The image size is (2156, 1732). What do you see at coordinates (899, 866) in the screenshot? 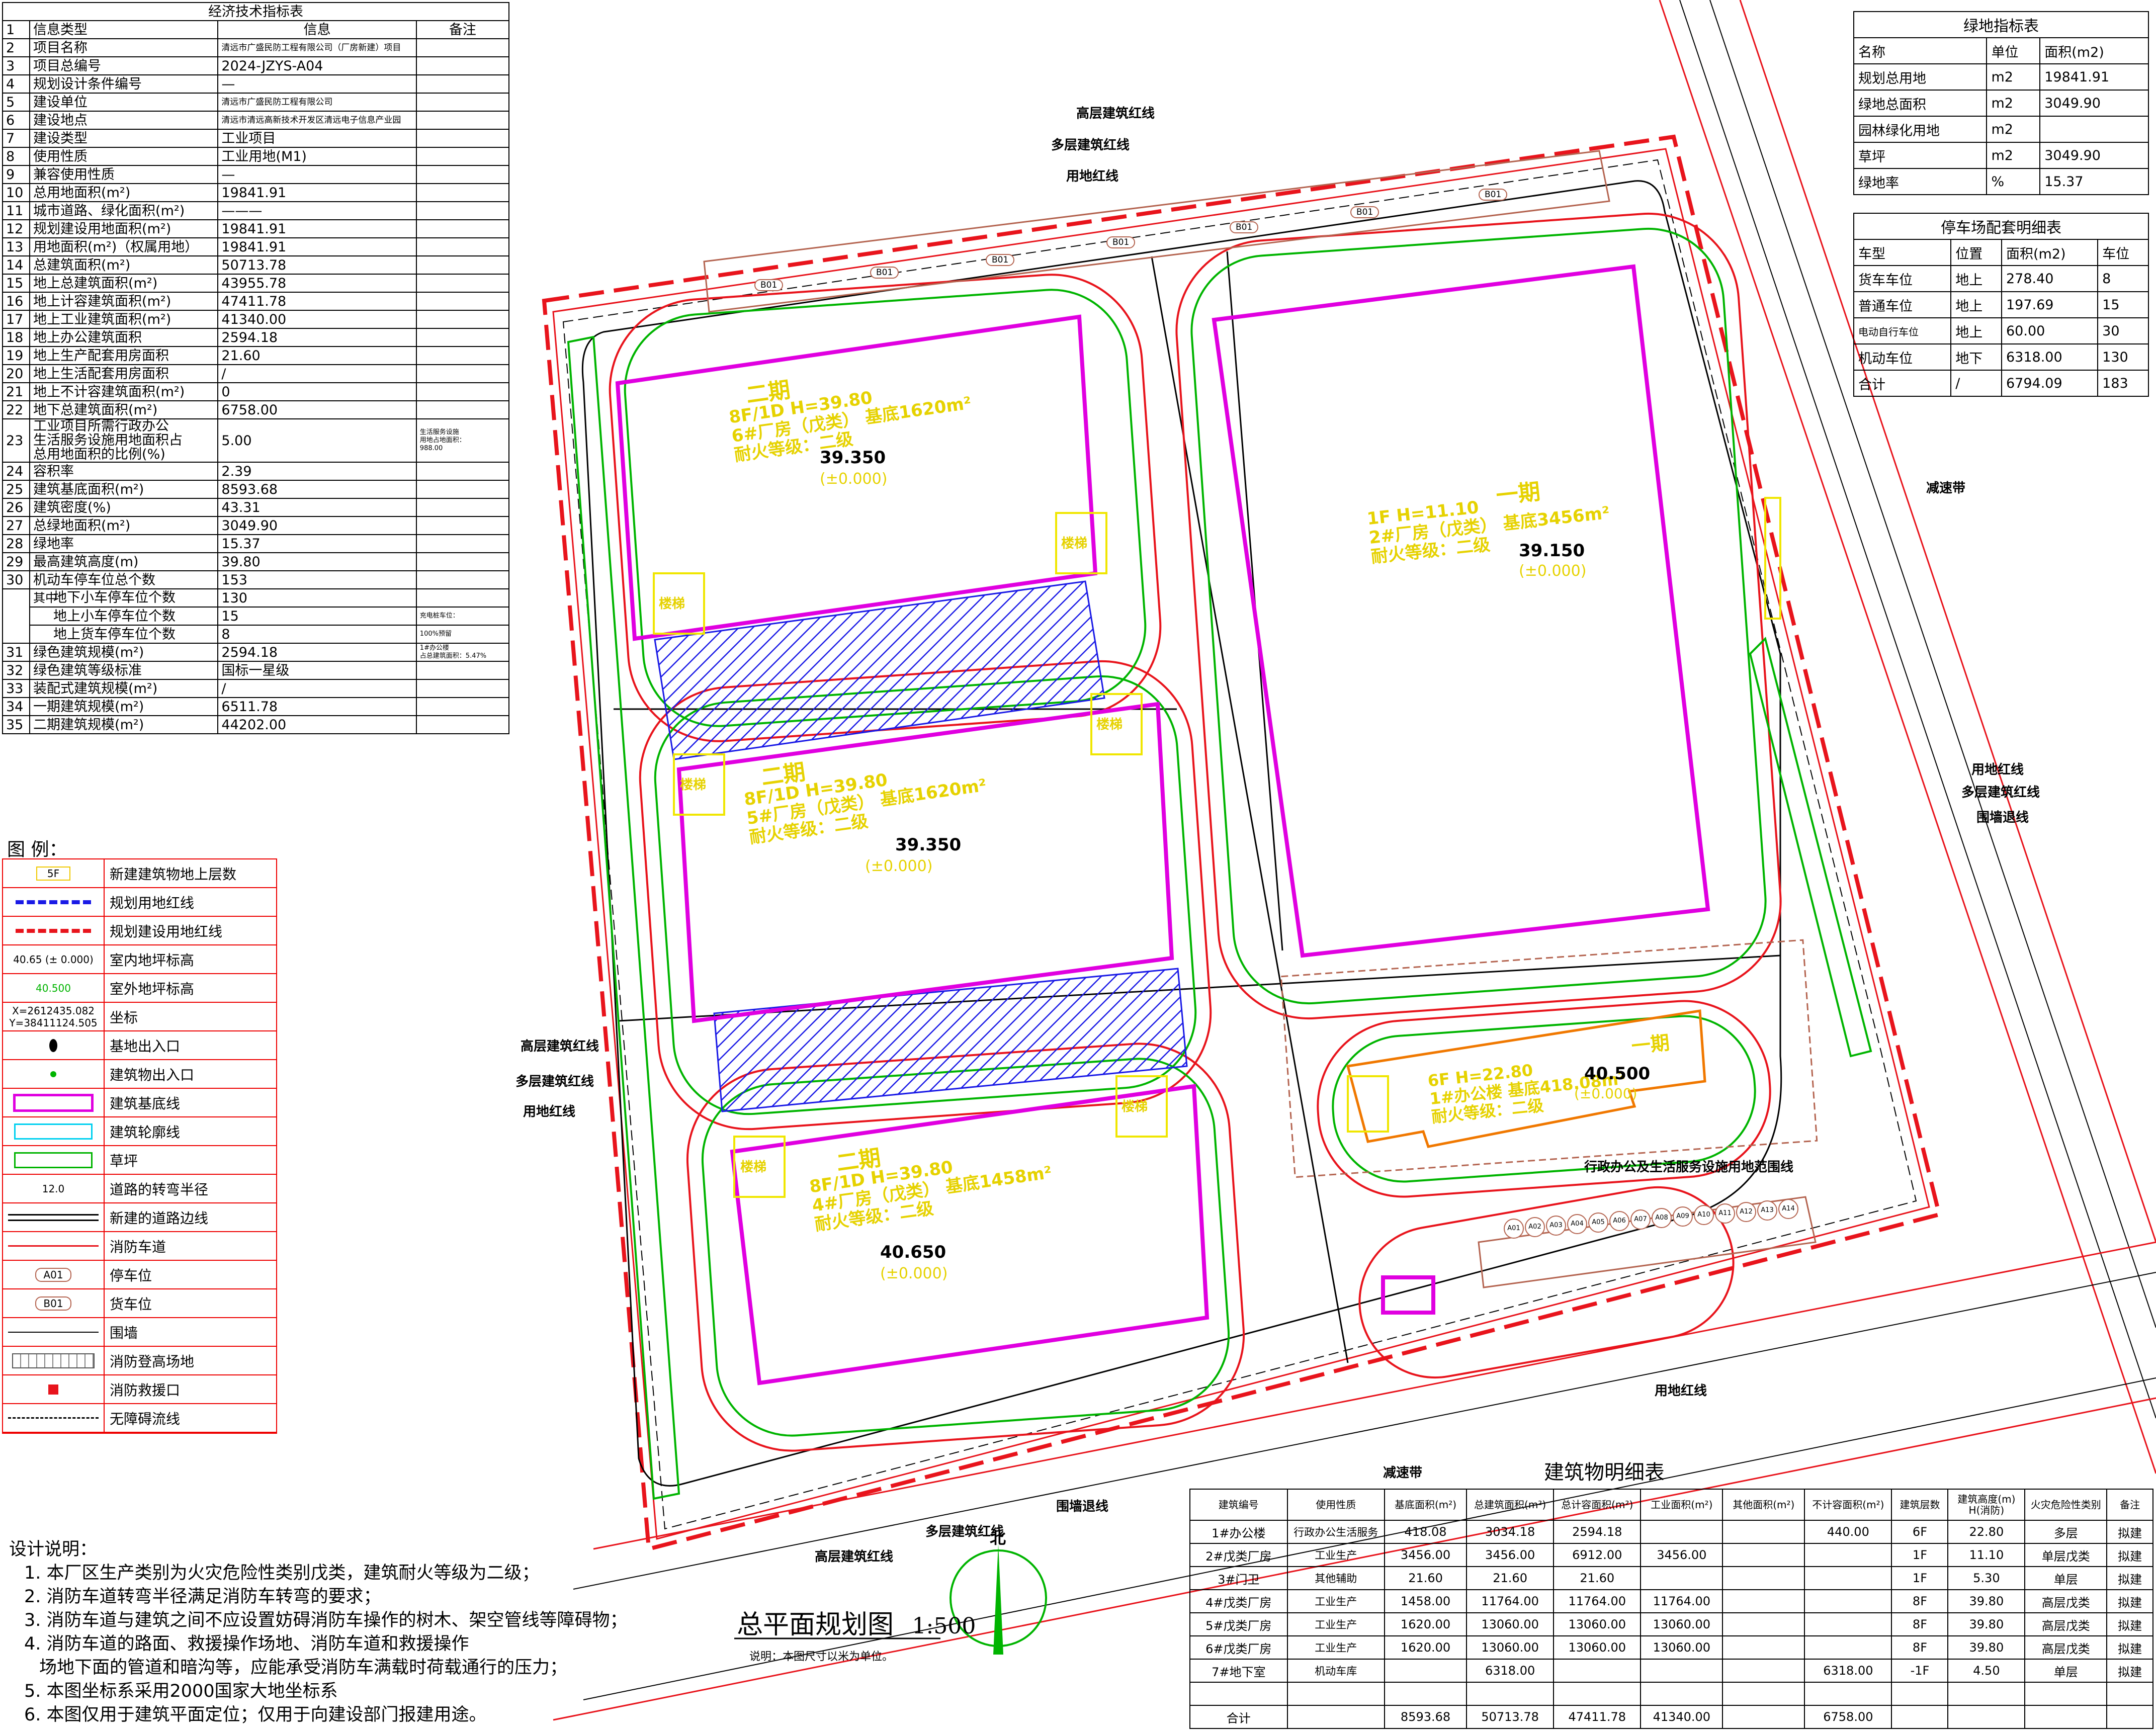
I see `b5-zero: (±0.000)` at bounding box center [899, 866].